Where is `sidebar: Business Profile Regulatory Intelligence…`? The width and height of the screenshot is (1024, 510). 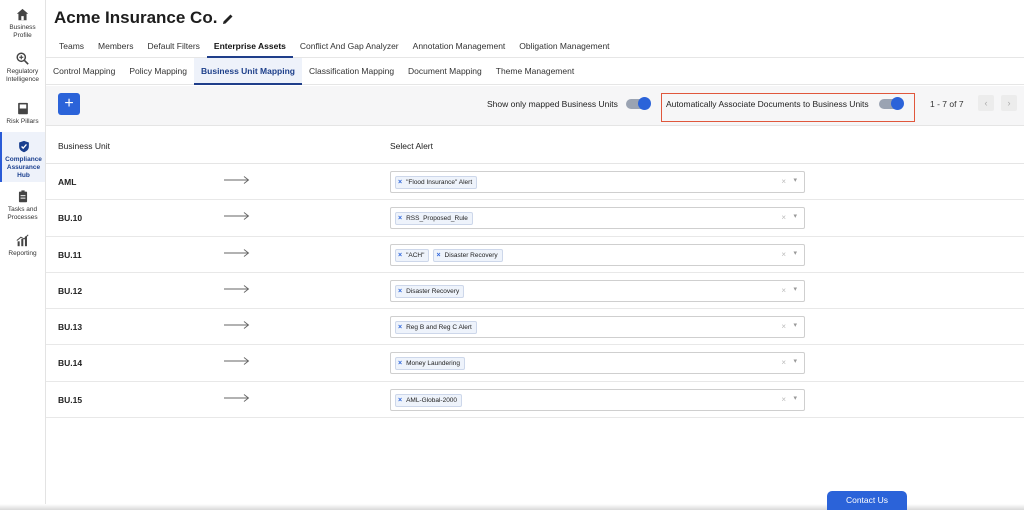 sidebar: Business Profile Regulatory Intelligence… is located at coordinates (23, 255).